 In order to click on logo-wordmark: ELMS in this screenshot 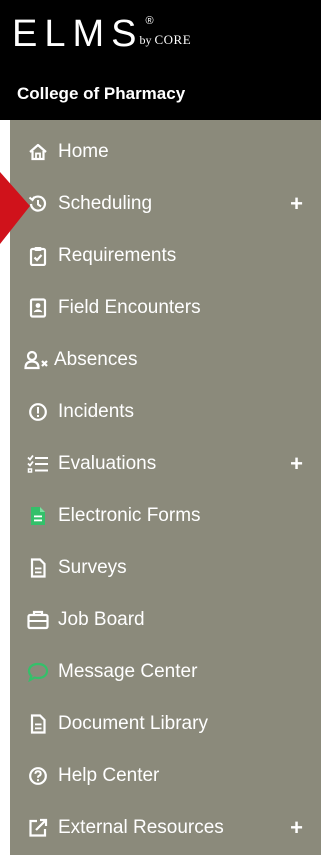, I will do `click(78, 34)`.